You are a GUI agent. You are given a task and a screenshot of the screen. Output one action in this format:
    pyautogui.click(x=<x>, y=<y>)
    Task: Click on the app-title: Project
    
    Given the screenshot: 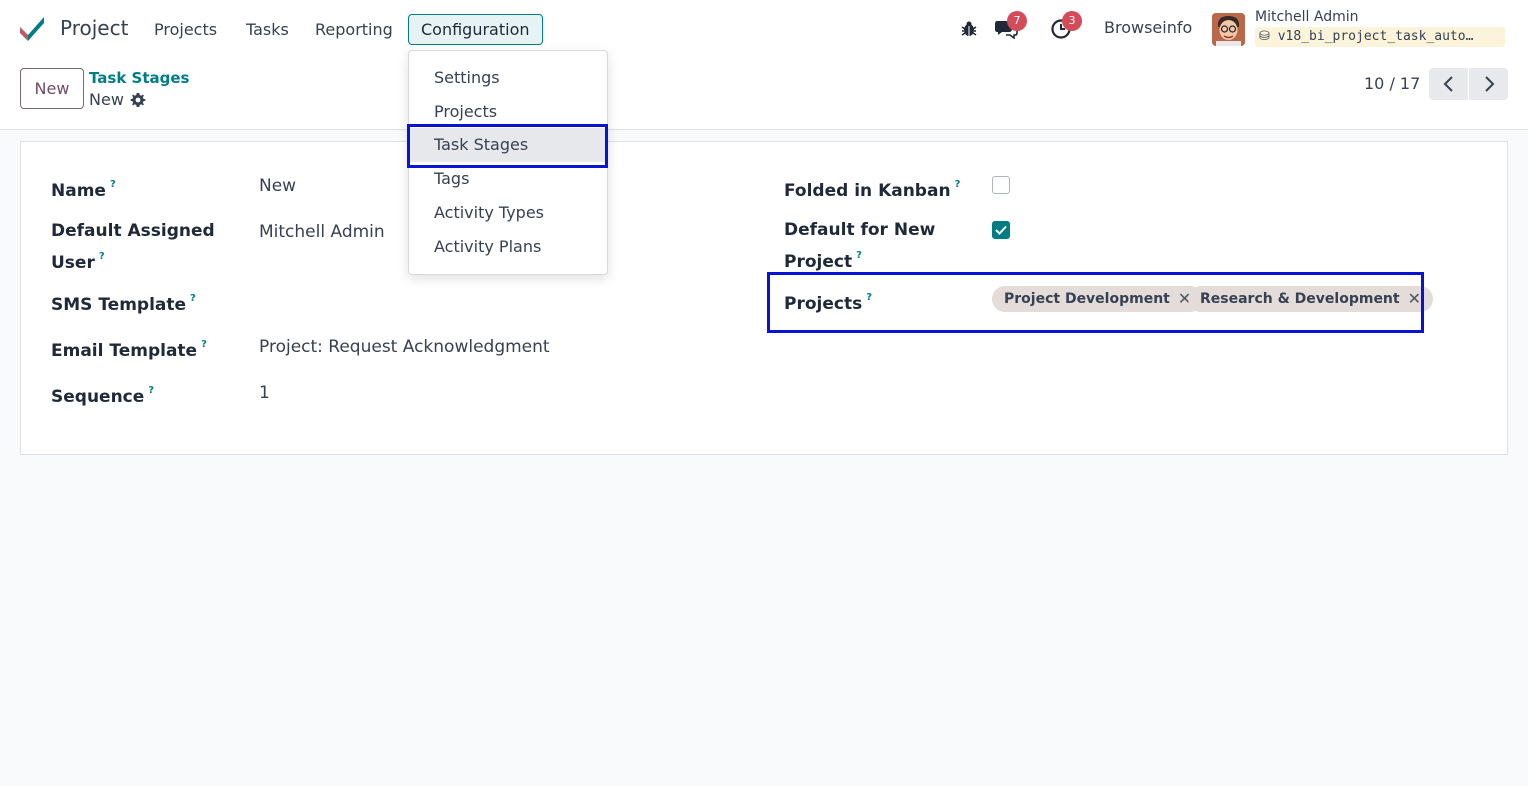 What is the action you would take?
    pyautogui.click(x=94, y=28)
    